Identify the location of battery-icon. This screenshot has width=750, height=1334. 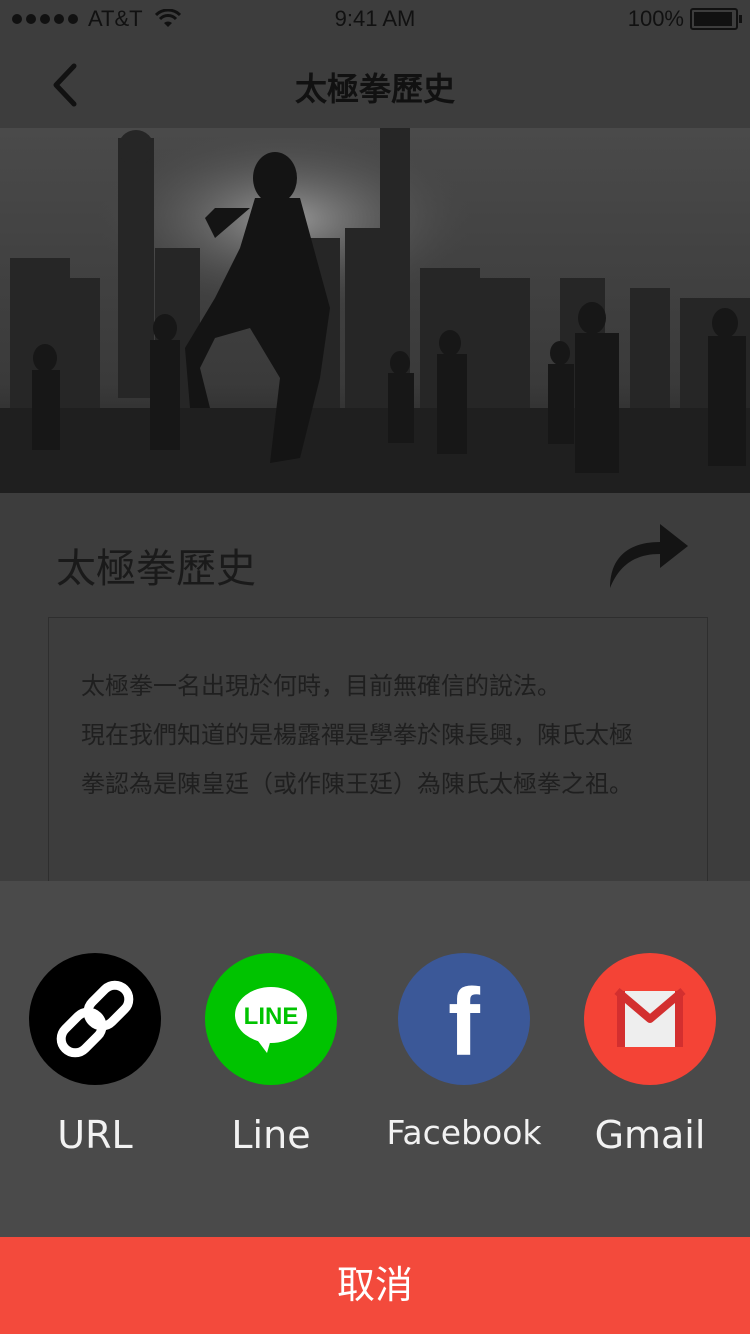
(716, 19).